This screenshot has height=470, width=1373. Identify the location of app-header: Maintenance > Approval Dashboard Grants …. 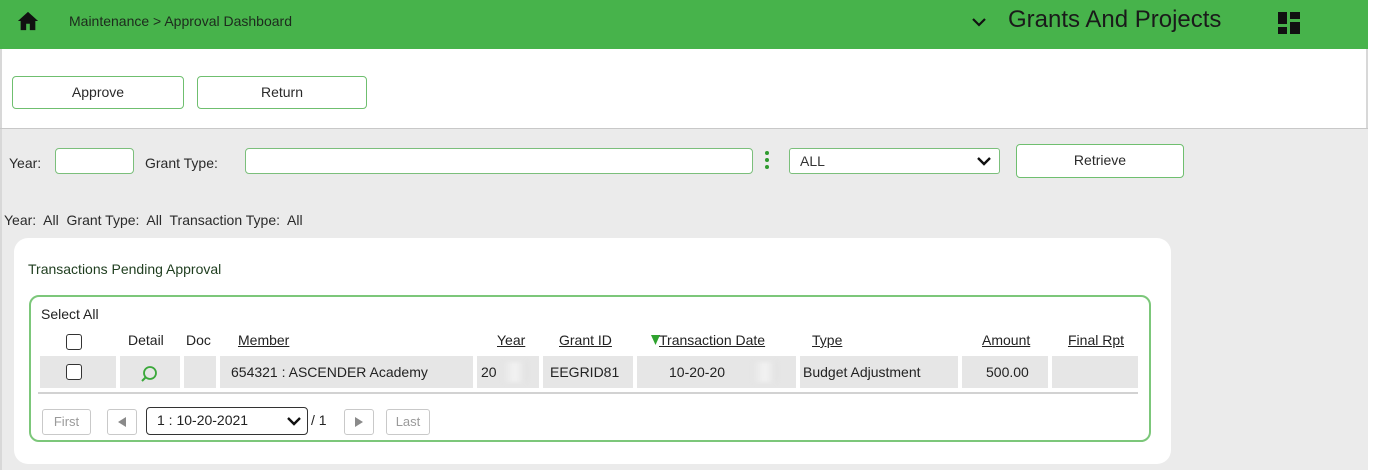
(684, 24).